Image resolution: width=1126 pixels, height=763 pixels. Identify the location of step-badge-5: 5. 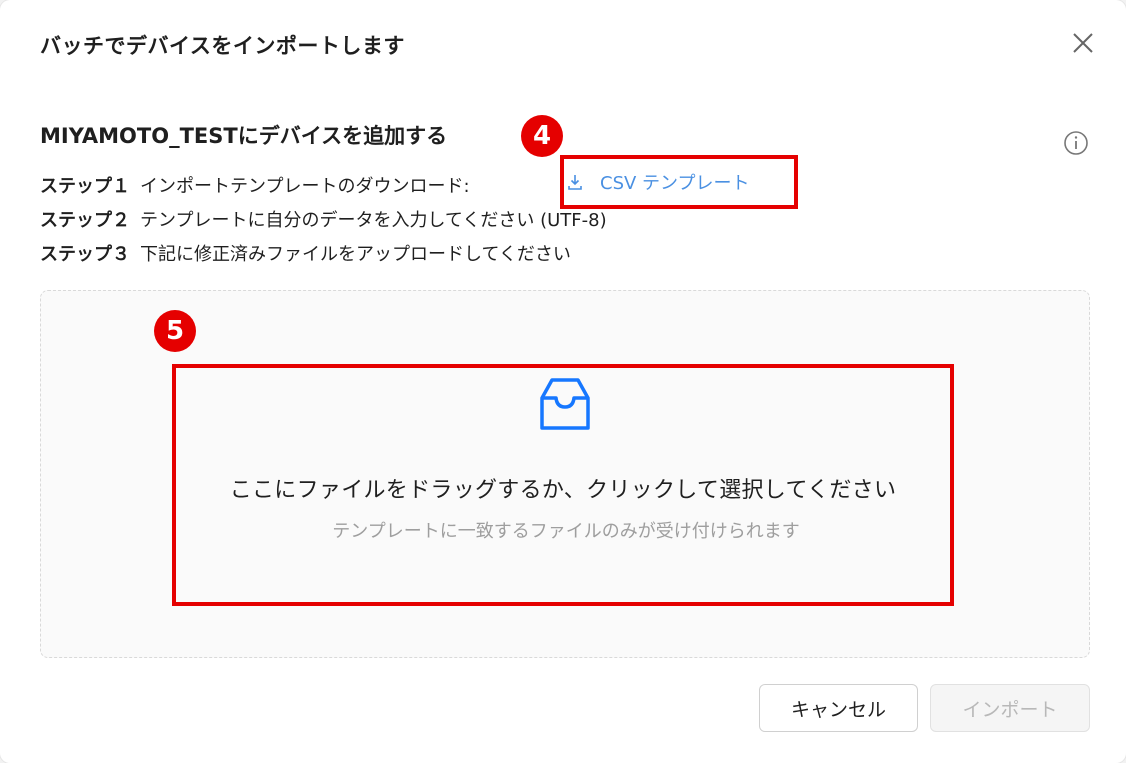
(175, 331).